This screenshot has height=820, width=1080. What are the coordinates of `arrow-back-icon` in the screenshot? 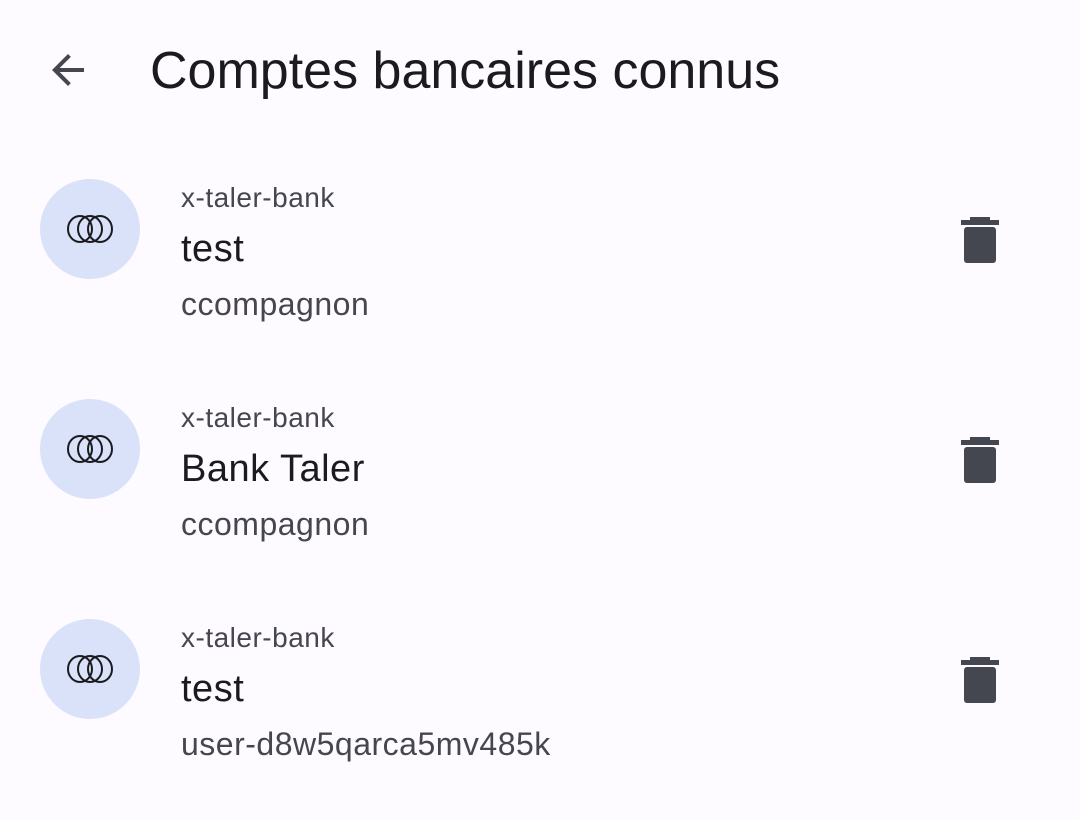 It's located at (68, 70).